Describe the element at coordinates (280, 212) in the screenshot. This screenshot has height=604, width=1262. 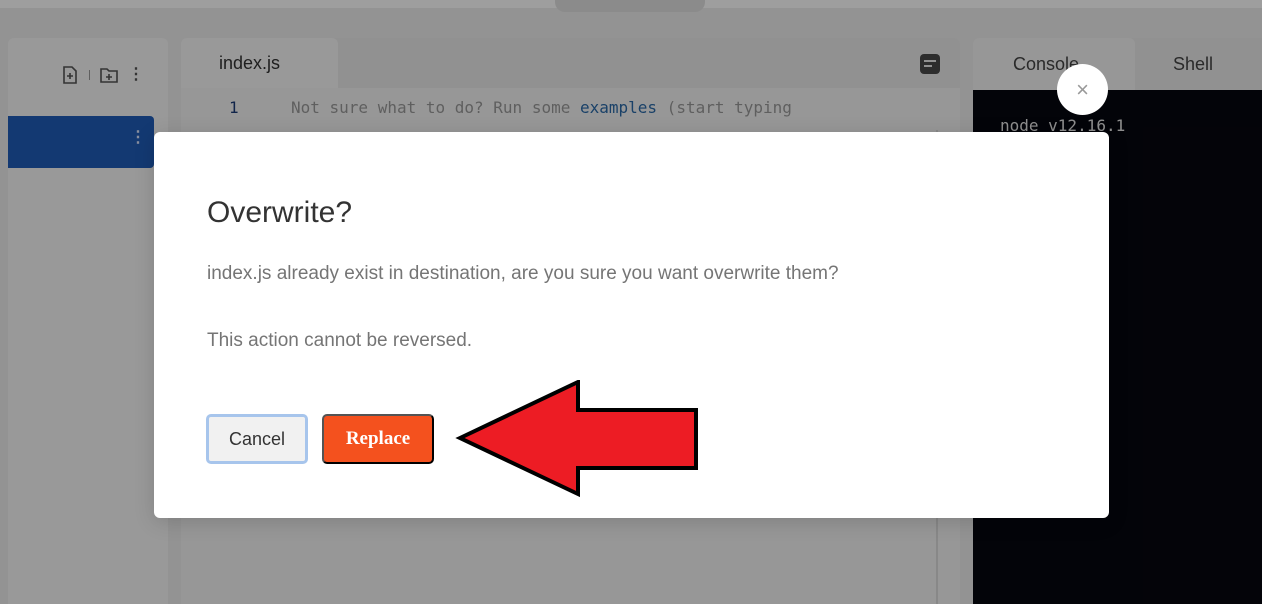
I see `dialog-title: Overwrite?` at that location.